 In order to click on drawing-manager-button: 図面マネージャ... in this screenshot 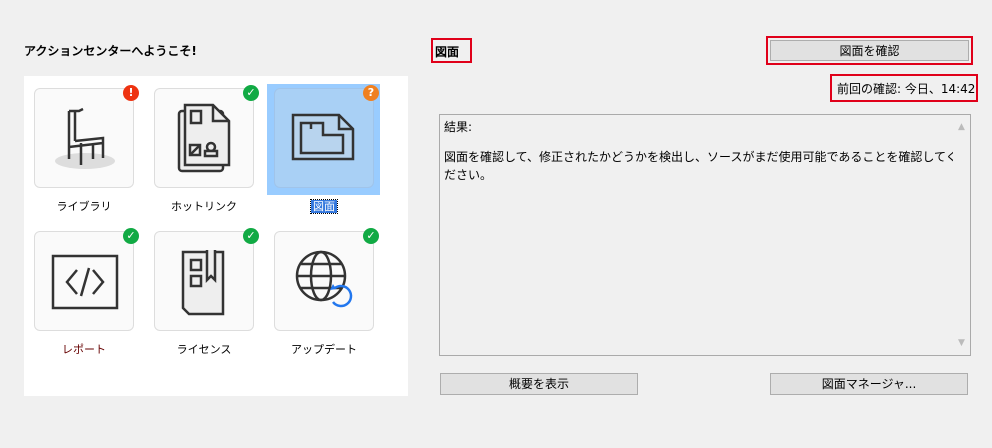, I will do `click(869, 384)`.